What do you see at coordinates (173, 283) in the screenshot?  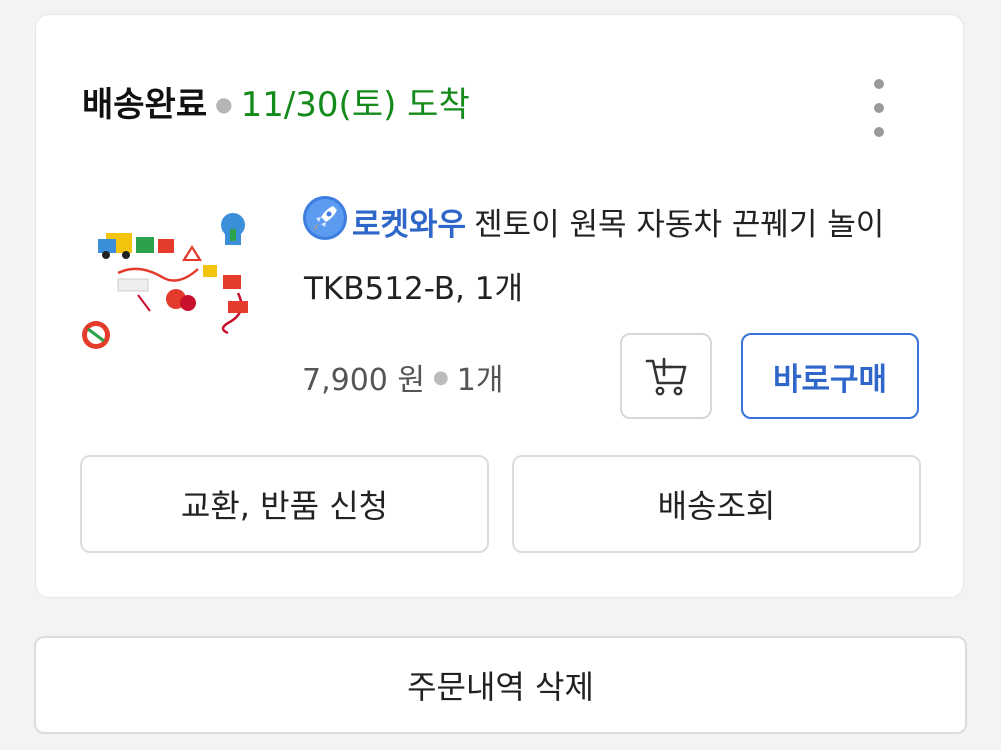 I see `product-thumbnail` at bounding box center [173, 283].